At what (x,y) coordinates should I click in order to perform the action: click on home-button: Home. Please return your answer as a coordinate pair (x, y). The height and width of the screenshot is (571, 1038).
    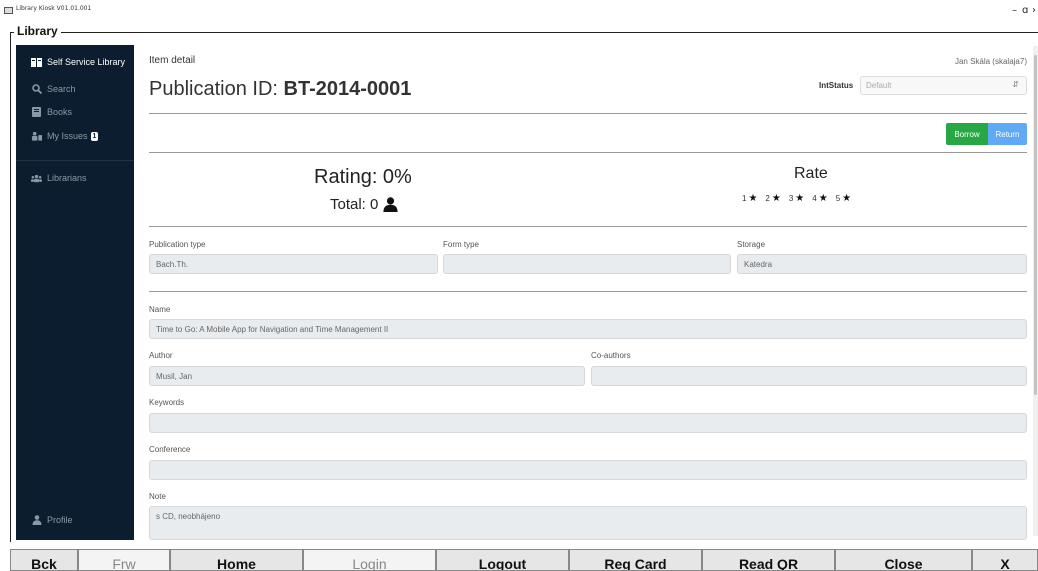
    Looking at the image, I should click on (236, 560).